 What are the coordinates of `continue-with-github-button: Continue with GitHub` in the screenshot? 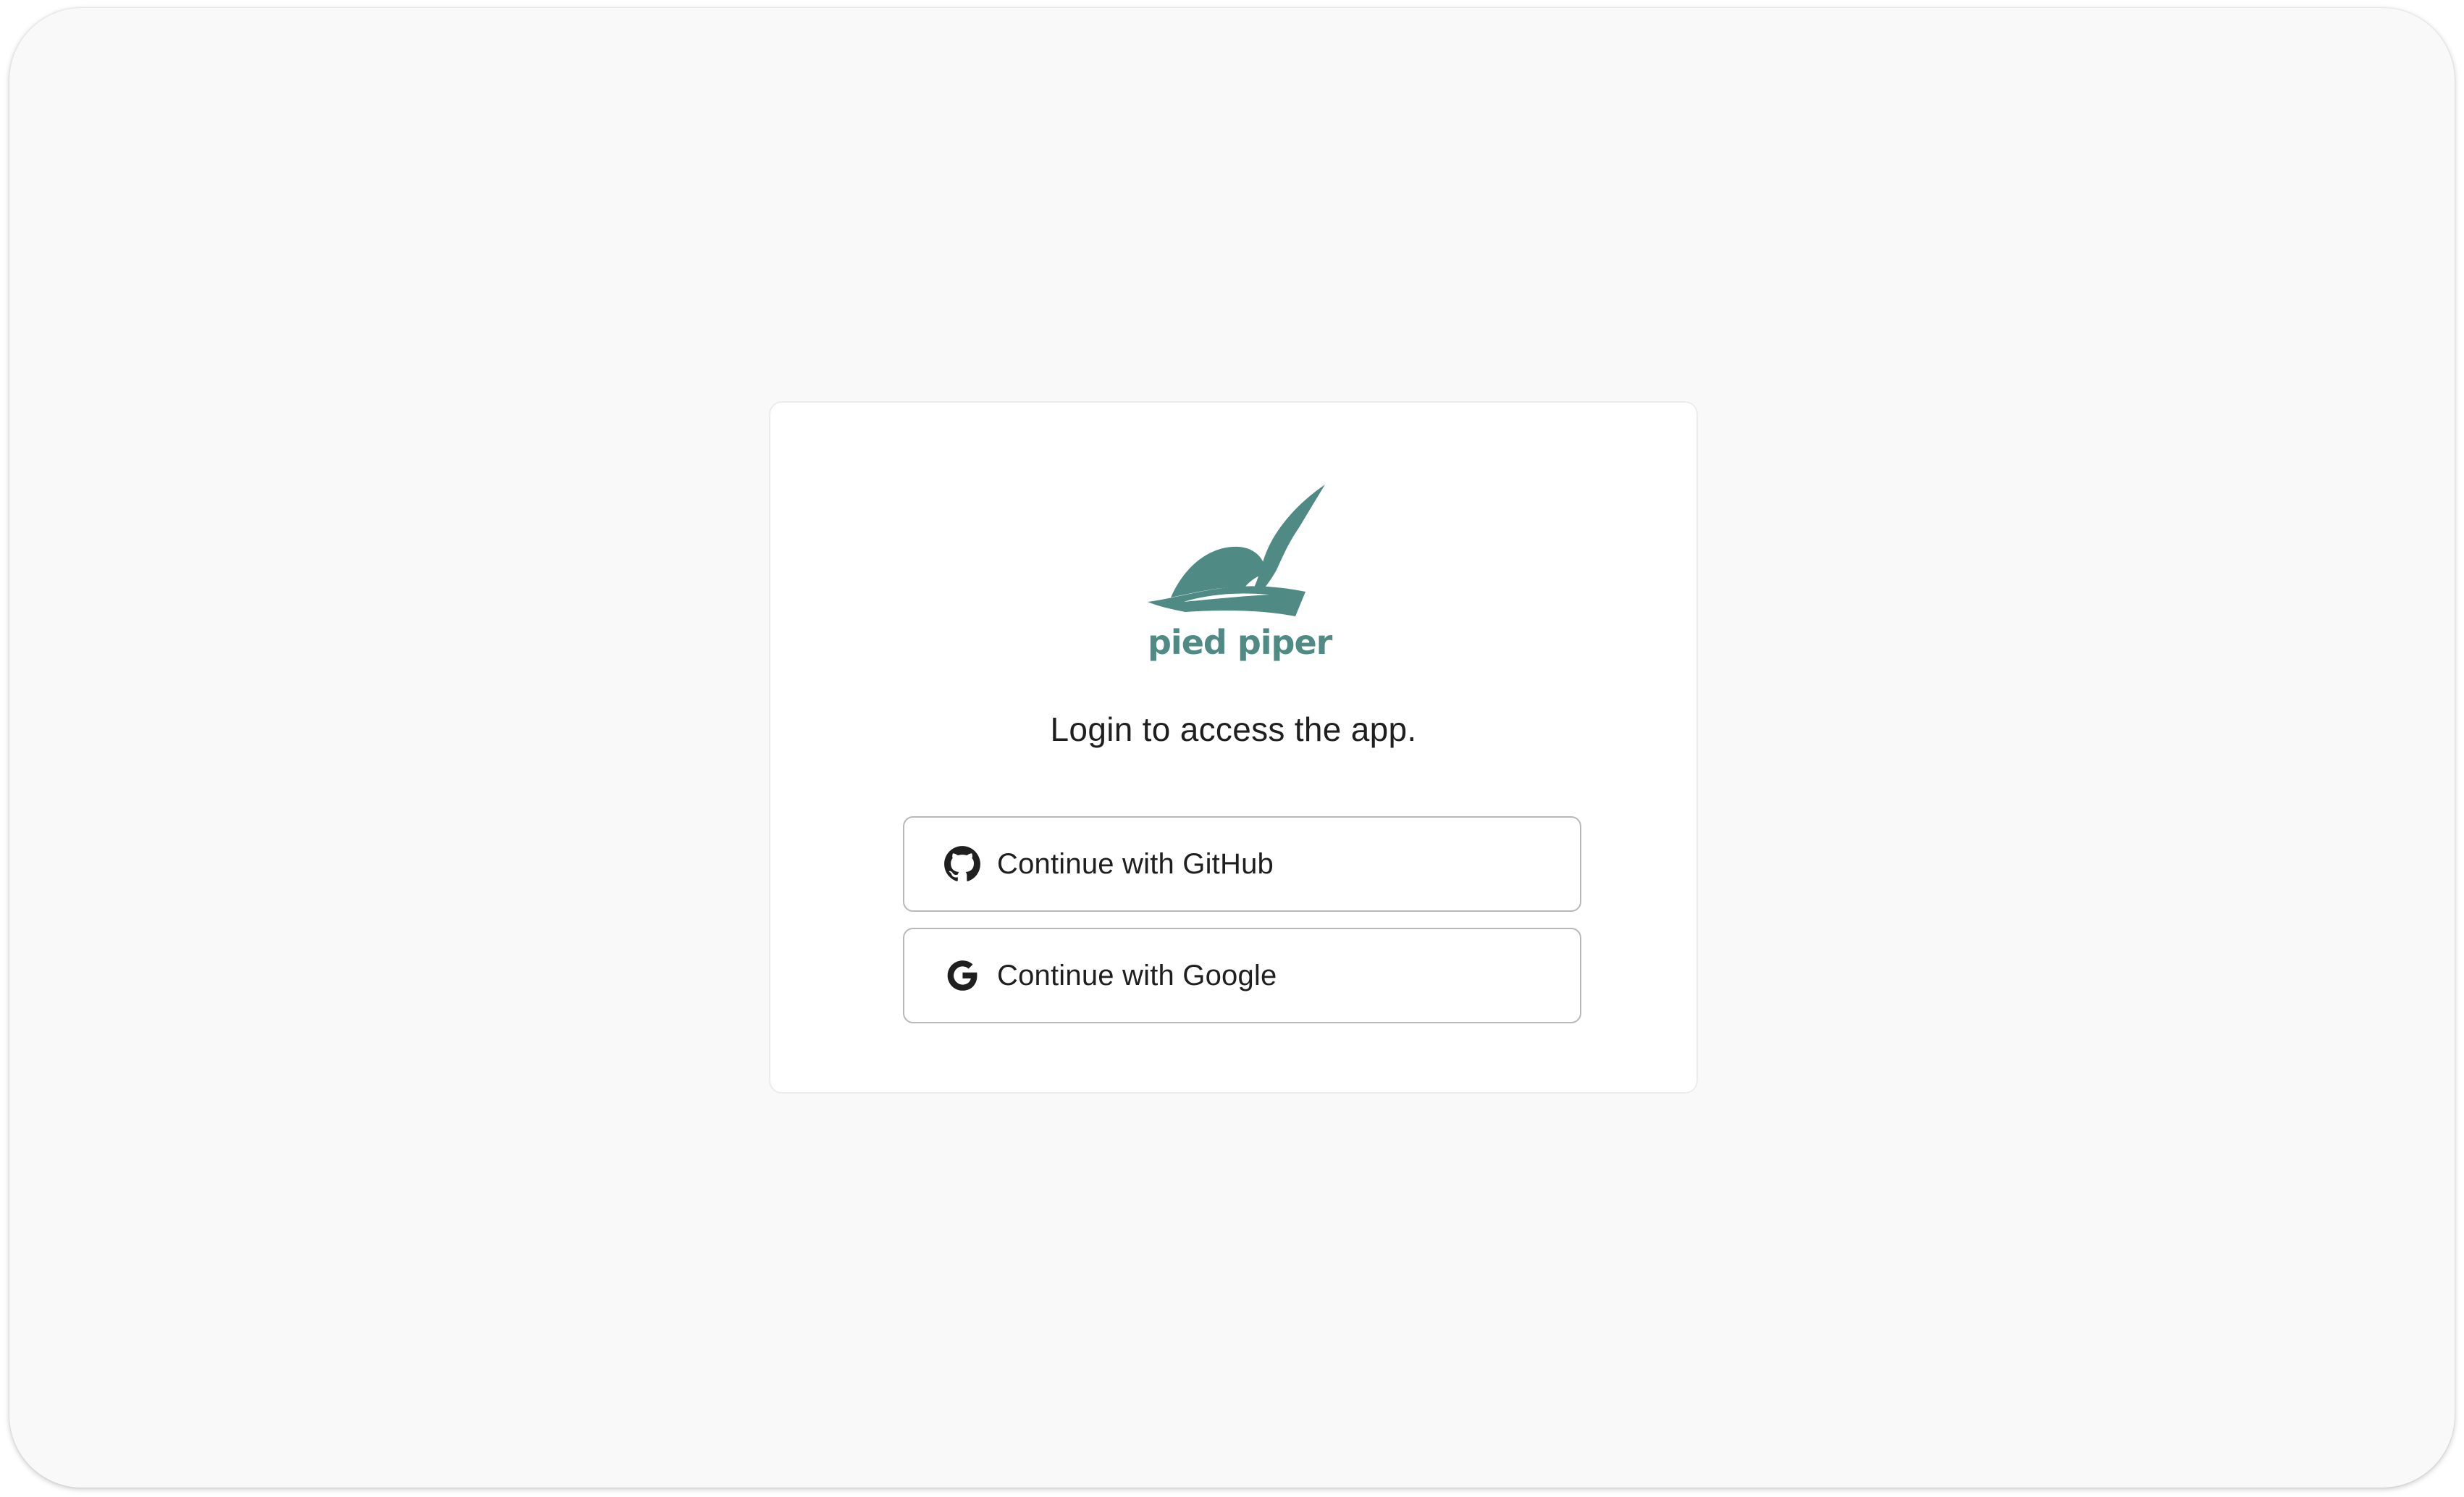 It's located at (1242, 864).